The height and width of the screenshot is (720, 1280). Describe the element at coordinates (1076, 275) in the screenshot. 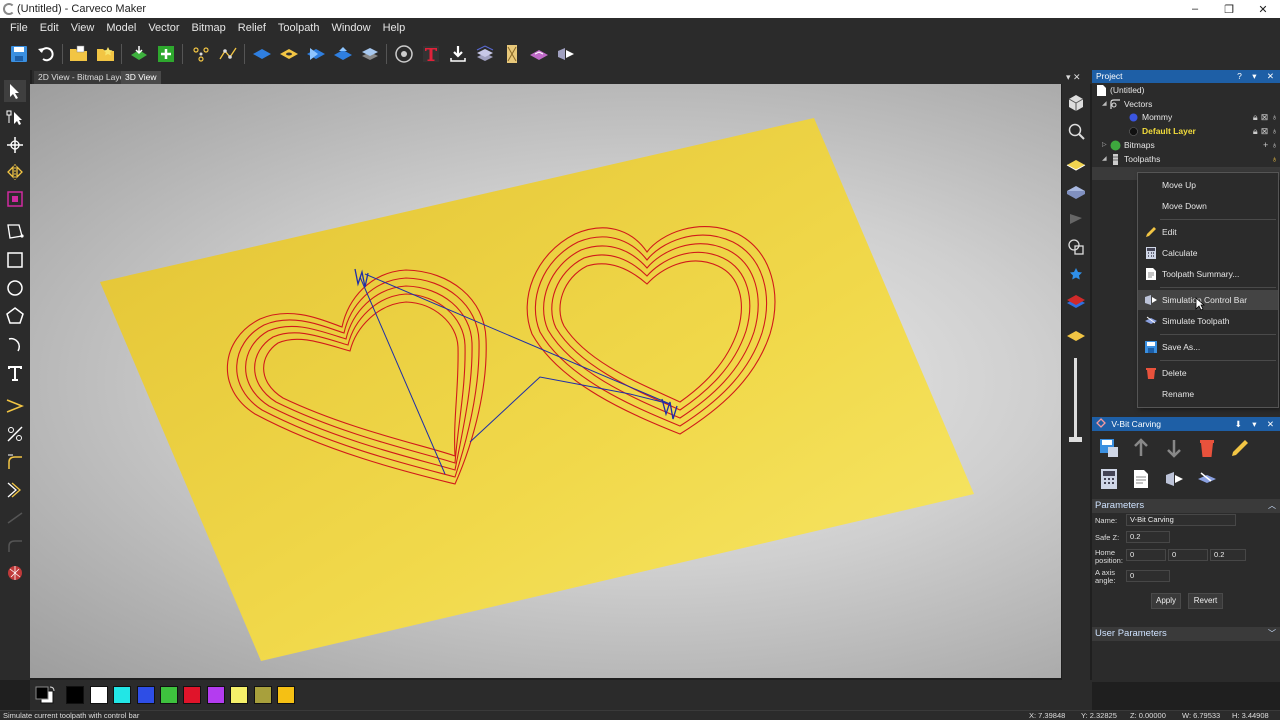

I see `show-vectors-icon` at that location.